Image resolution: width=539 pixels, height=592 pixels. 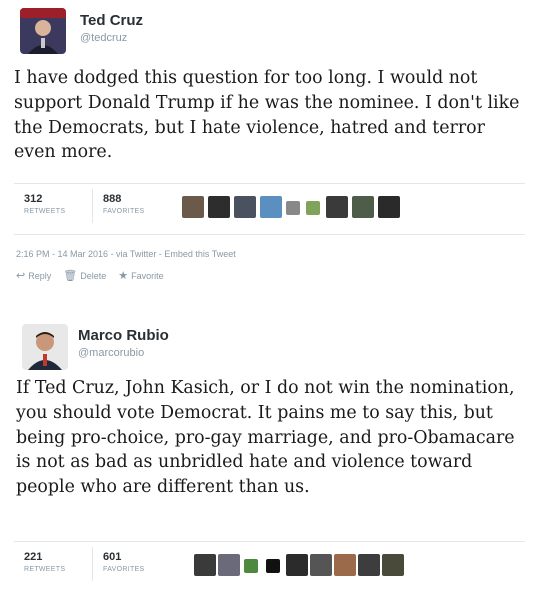 I want to click on reply-icon: ↩, so click(x=21, y=276).